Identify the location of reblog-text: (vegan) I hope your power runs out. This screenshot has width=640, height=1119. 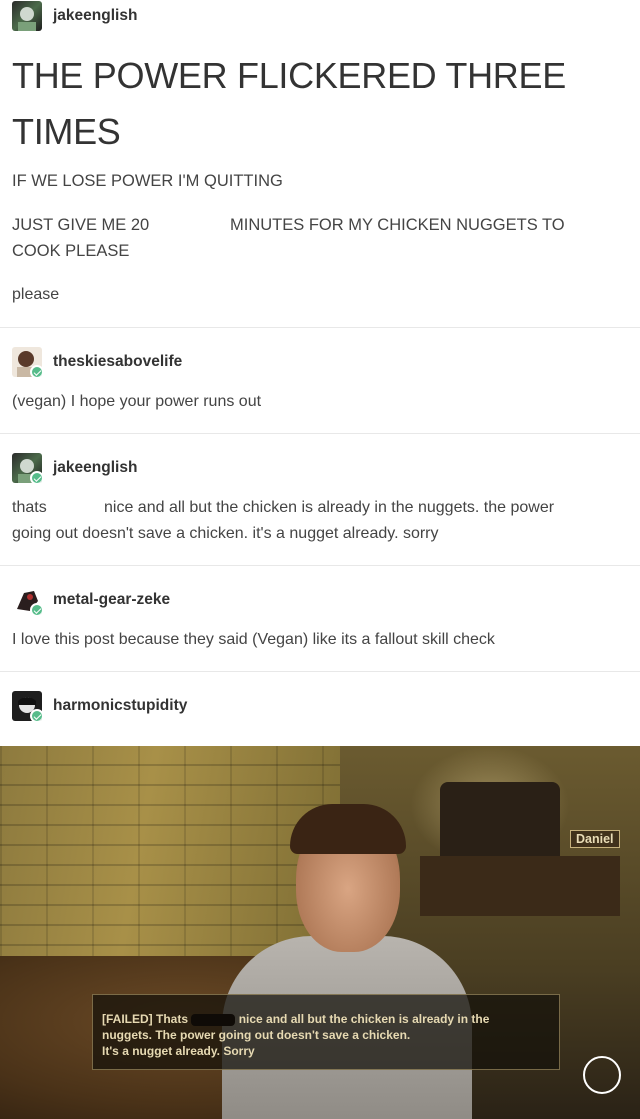
(137, 401).